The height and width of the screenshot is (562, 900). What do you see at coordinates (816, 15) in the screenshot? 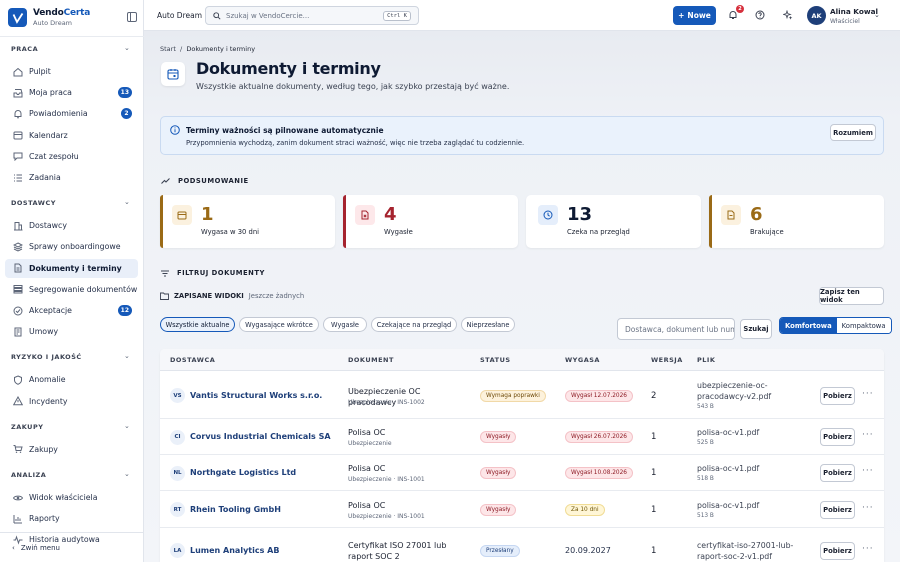
I see `avatar: AK` at bounding box center [816, 15].